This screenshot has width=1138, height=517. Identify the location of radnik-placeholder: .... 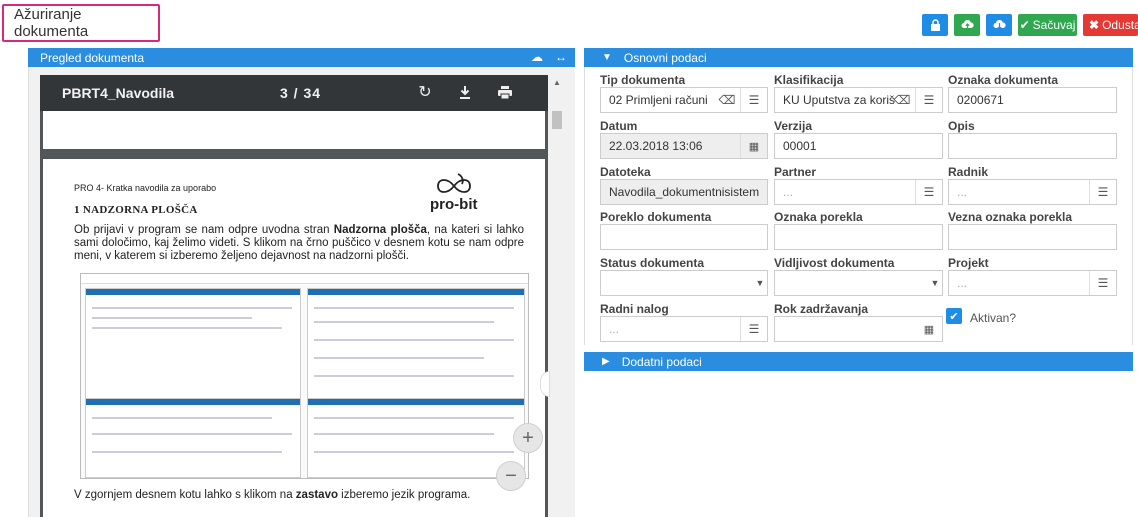
(962, 192).